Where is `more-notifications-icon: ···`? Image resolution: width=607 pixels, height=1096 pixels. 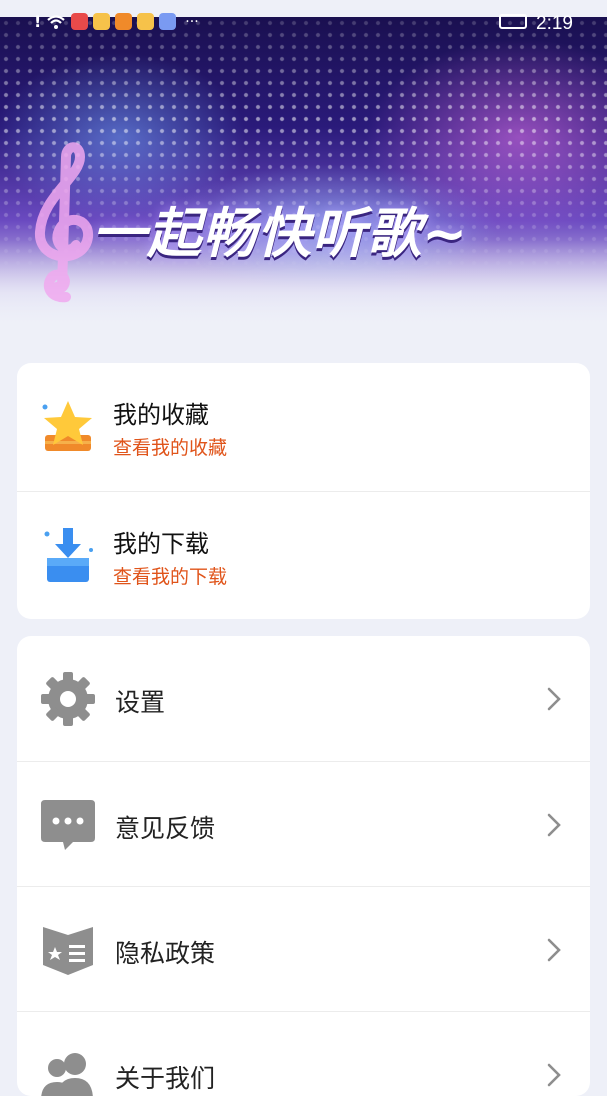 more-notifications-icon: ··· is located at coordinates (192, 21).